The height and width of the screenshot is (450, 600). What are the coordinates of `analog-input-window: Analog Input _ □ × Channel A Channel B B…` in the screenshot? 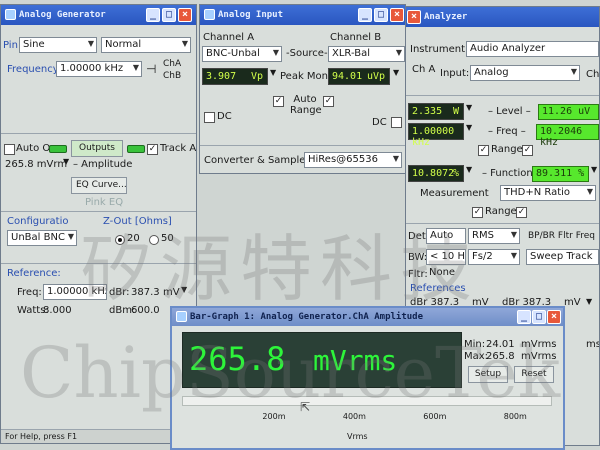 It's located at (302, 89).